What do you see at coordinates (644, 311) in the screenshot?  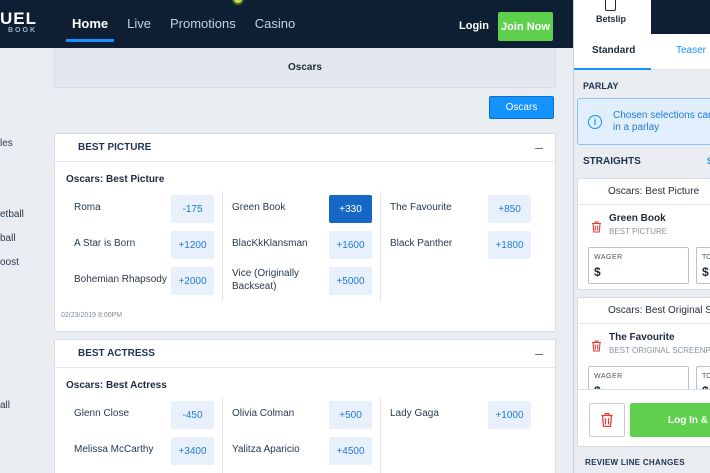 I see `bet-card-title: Oscars: Best Original Sc` at bounding box center [644, 311].